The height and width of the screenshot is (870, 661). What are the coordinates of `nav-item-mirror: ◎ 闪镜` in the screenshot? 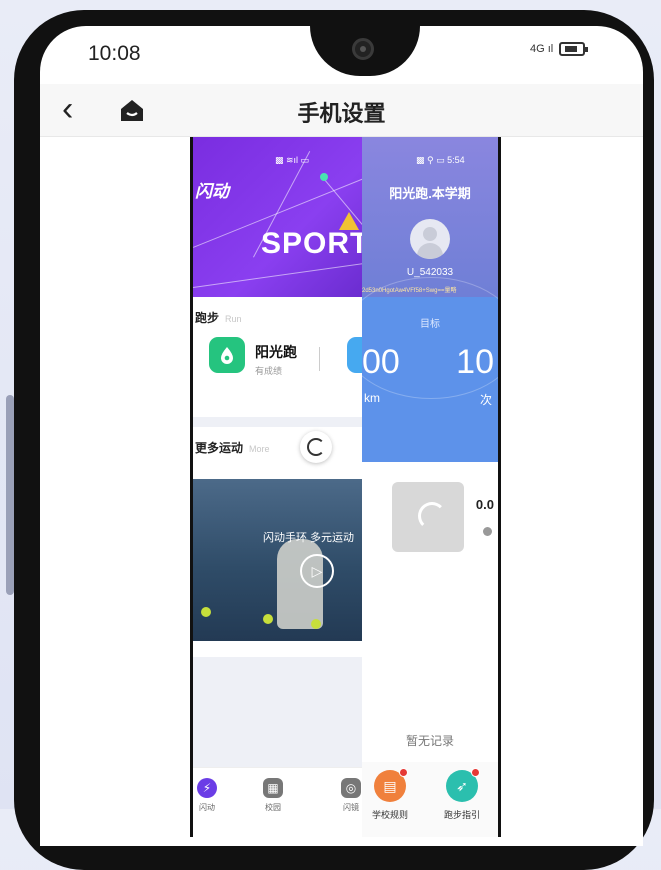 It's located at (348, 795).